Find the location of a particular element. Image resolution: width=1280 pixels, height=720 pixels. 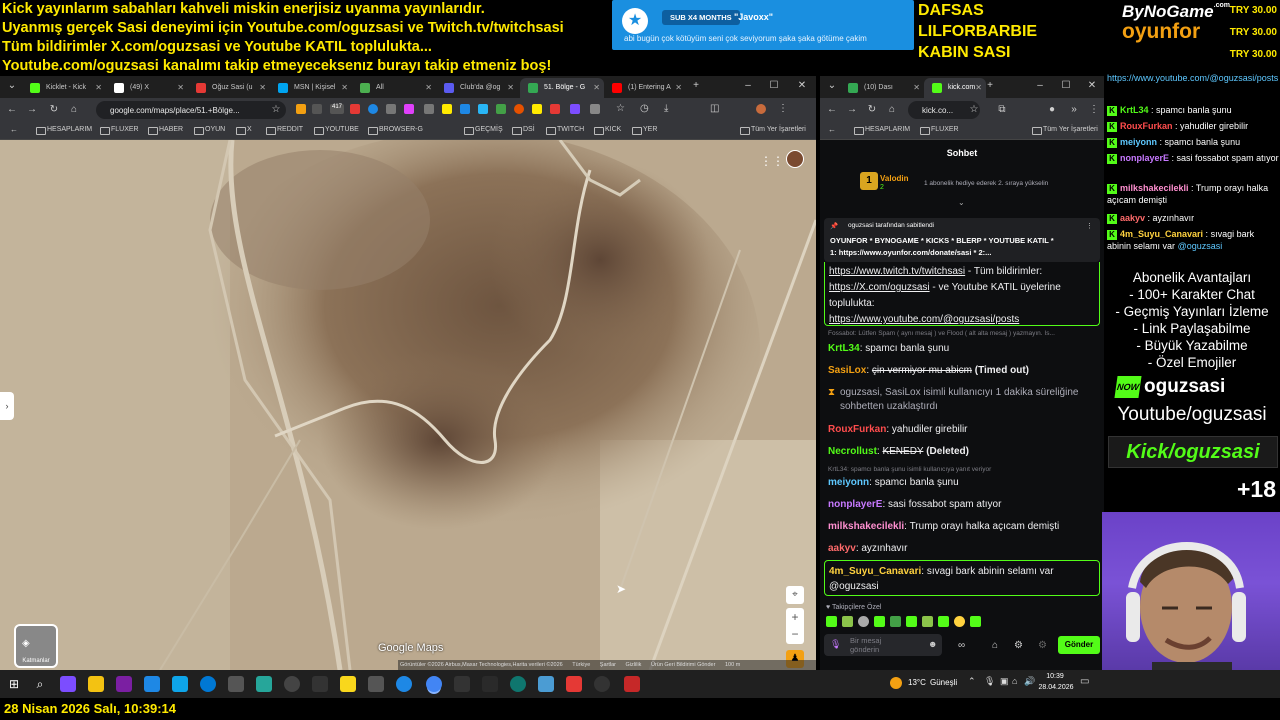

chat-username: SasiLox is located at coordinates (847, 370).